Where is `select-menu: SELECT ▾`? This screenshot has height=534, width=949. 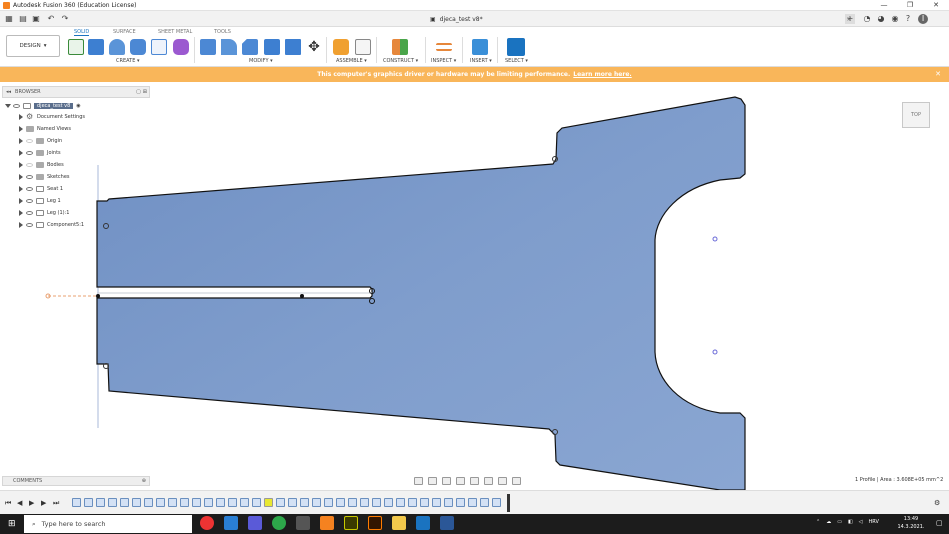
select-menu: SELECT ▾ is located at coordinates (516, 61).